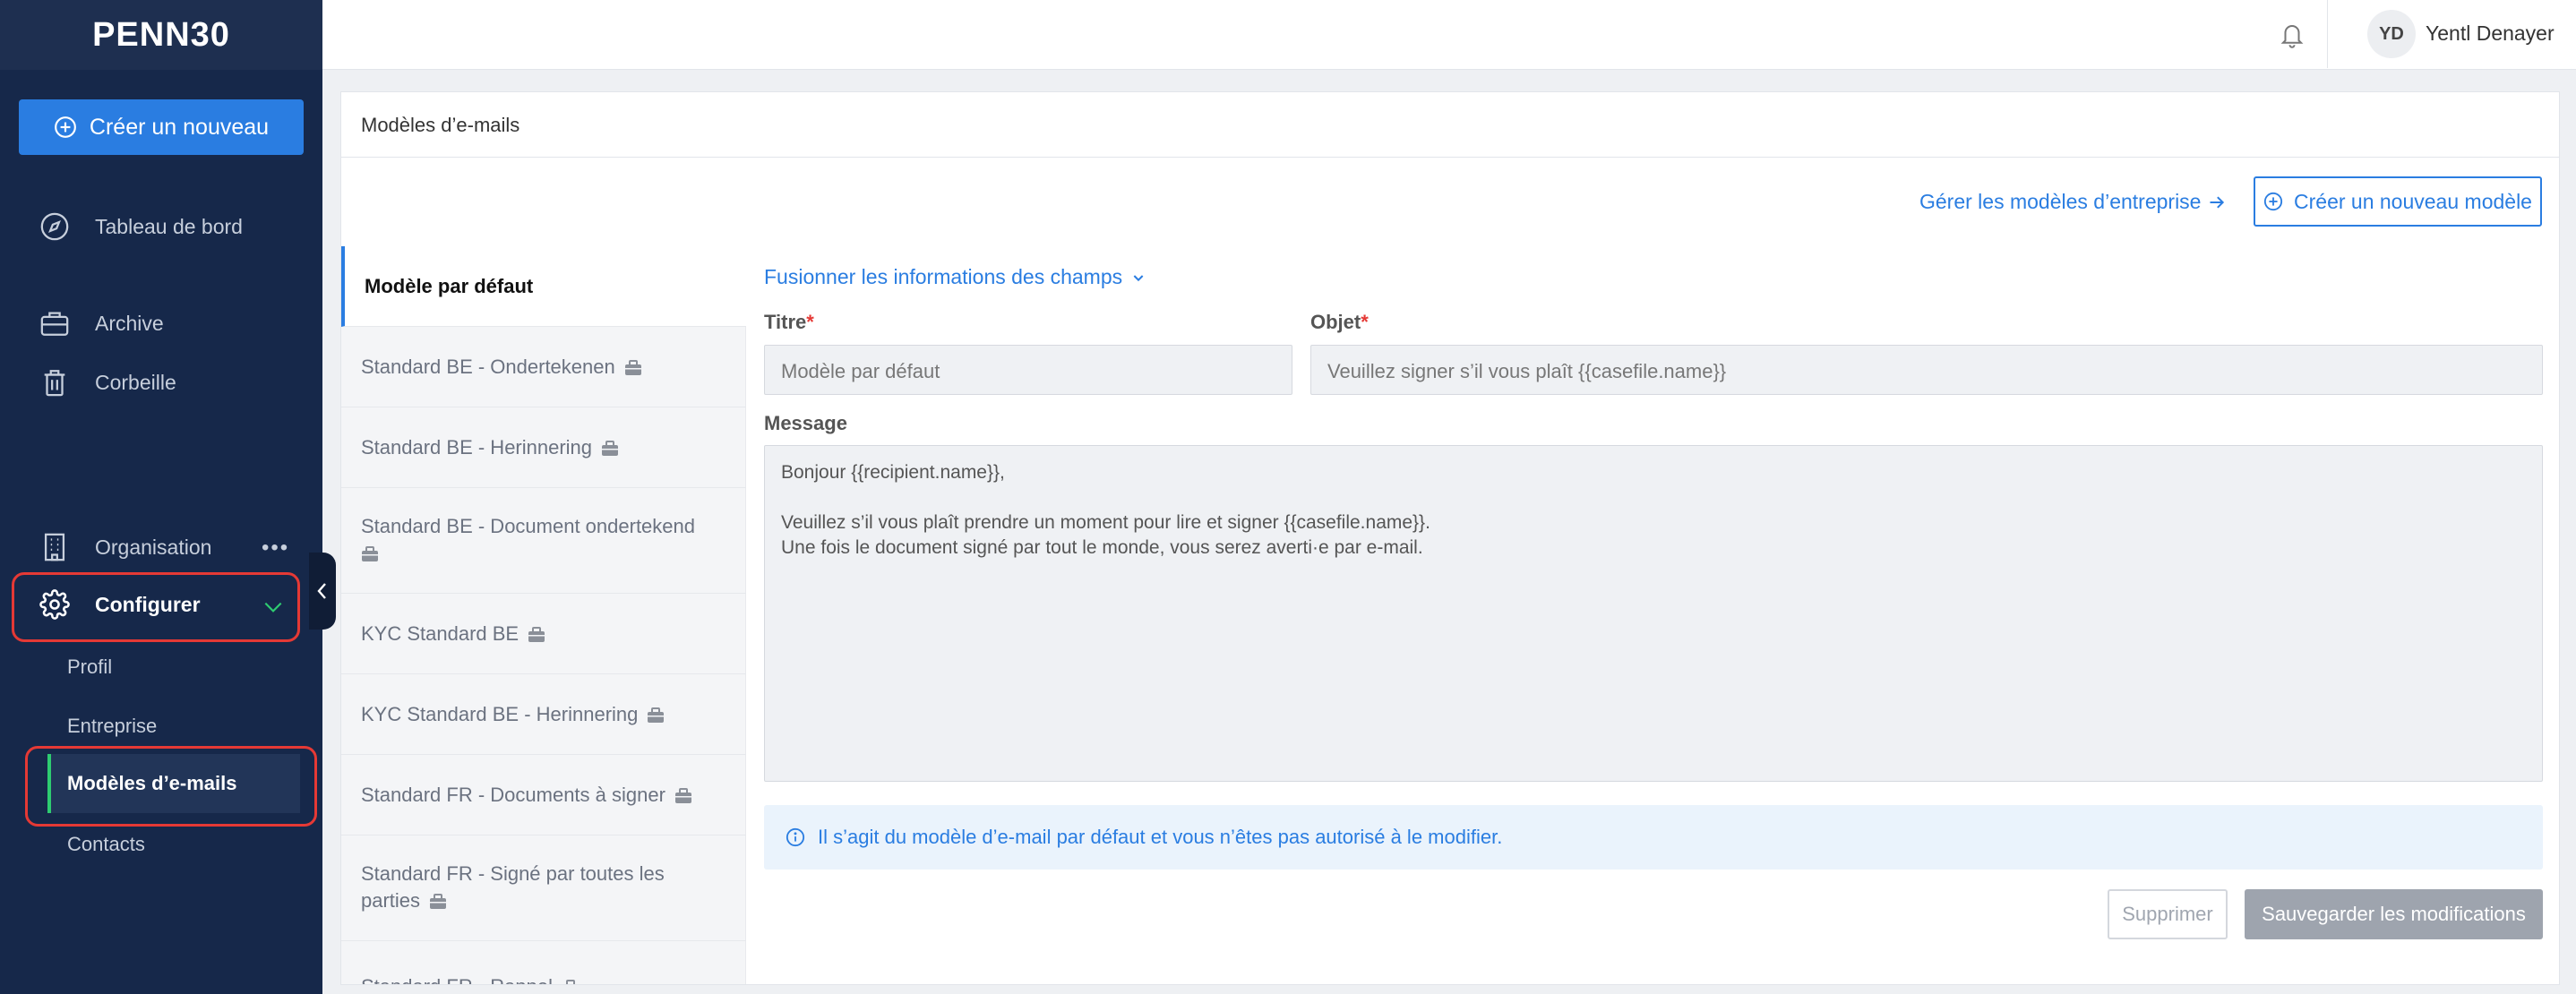 This screenshot has width=2576, height=994. I want to click on trash-icon, so click(54, 384).